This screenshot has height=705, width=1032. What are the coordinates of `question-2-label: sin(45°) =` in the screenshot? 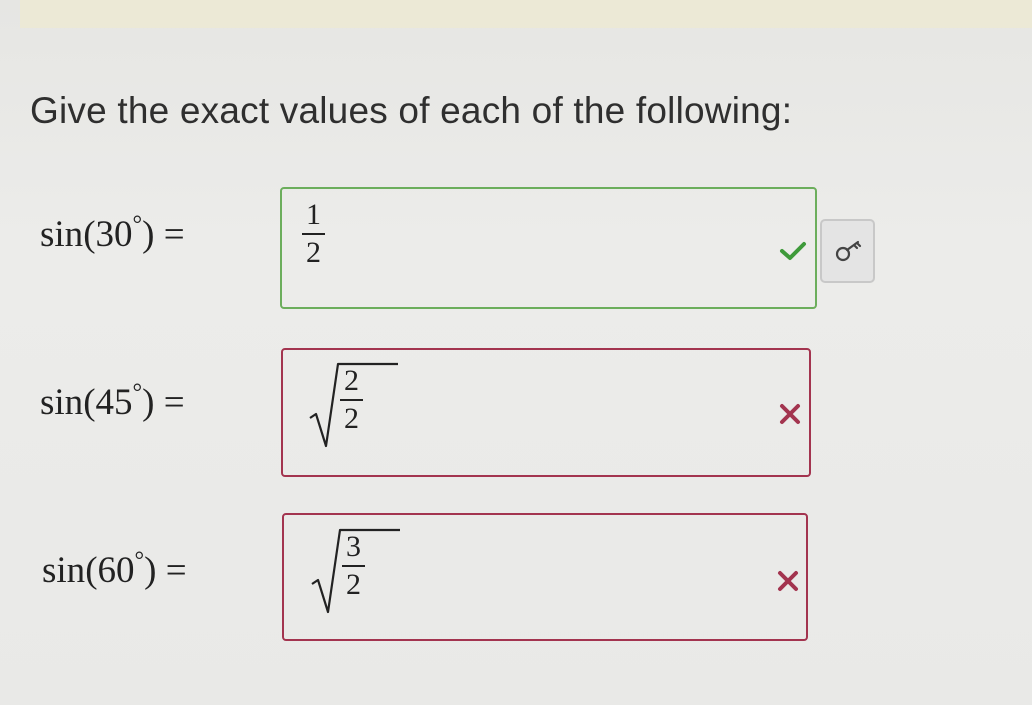 It's located at (112, 401).